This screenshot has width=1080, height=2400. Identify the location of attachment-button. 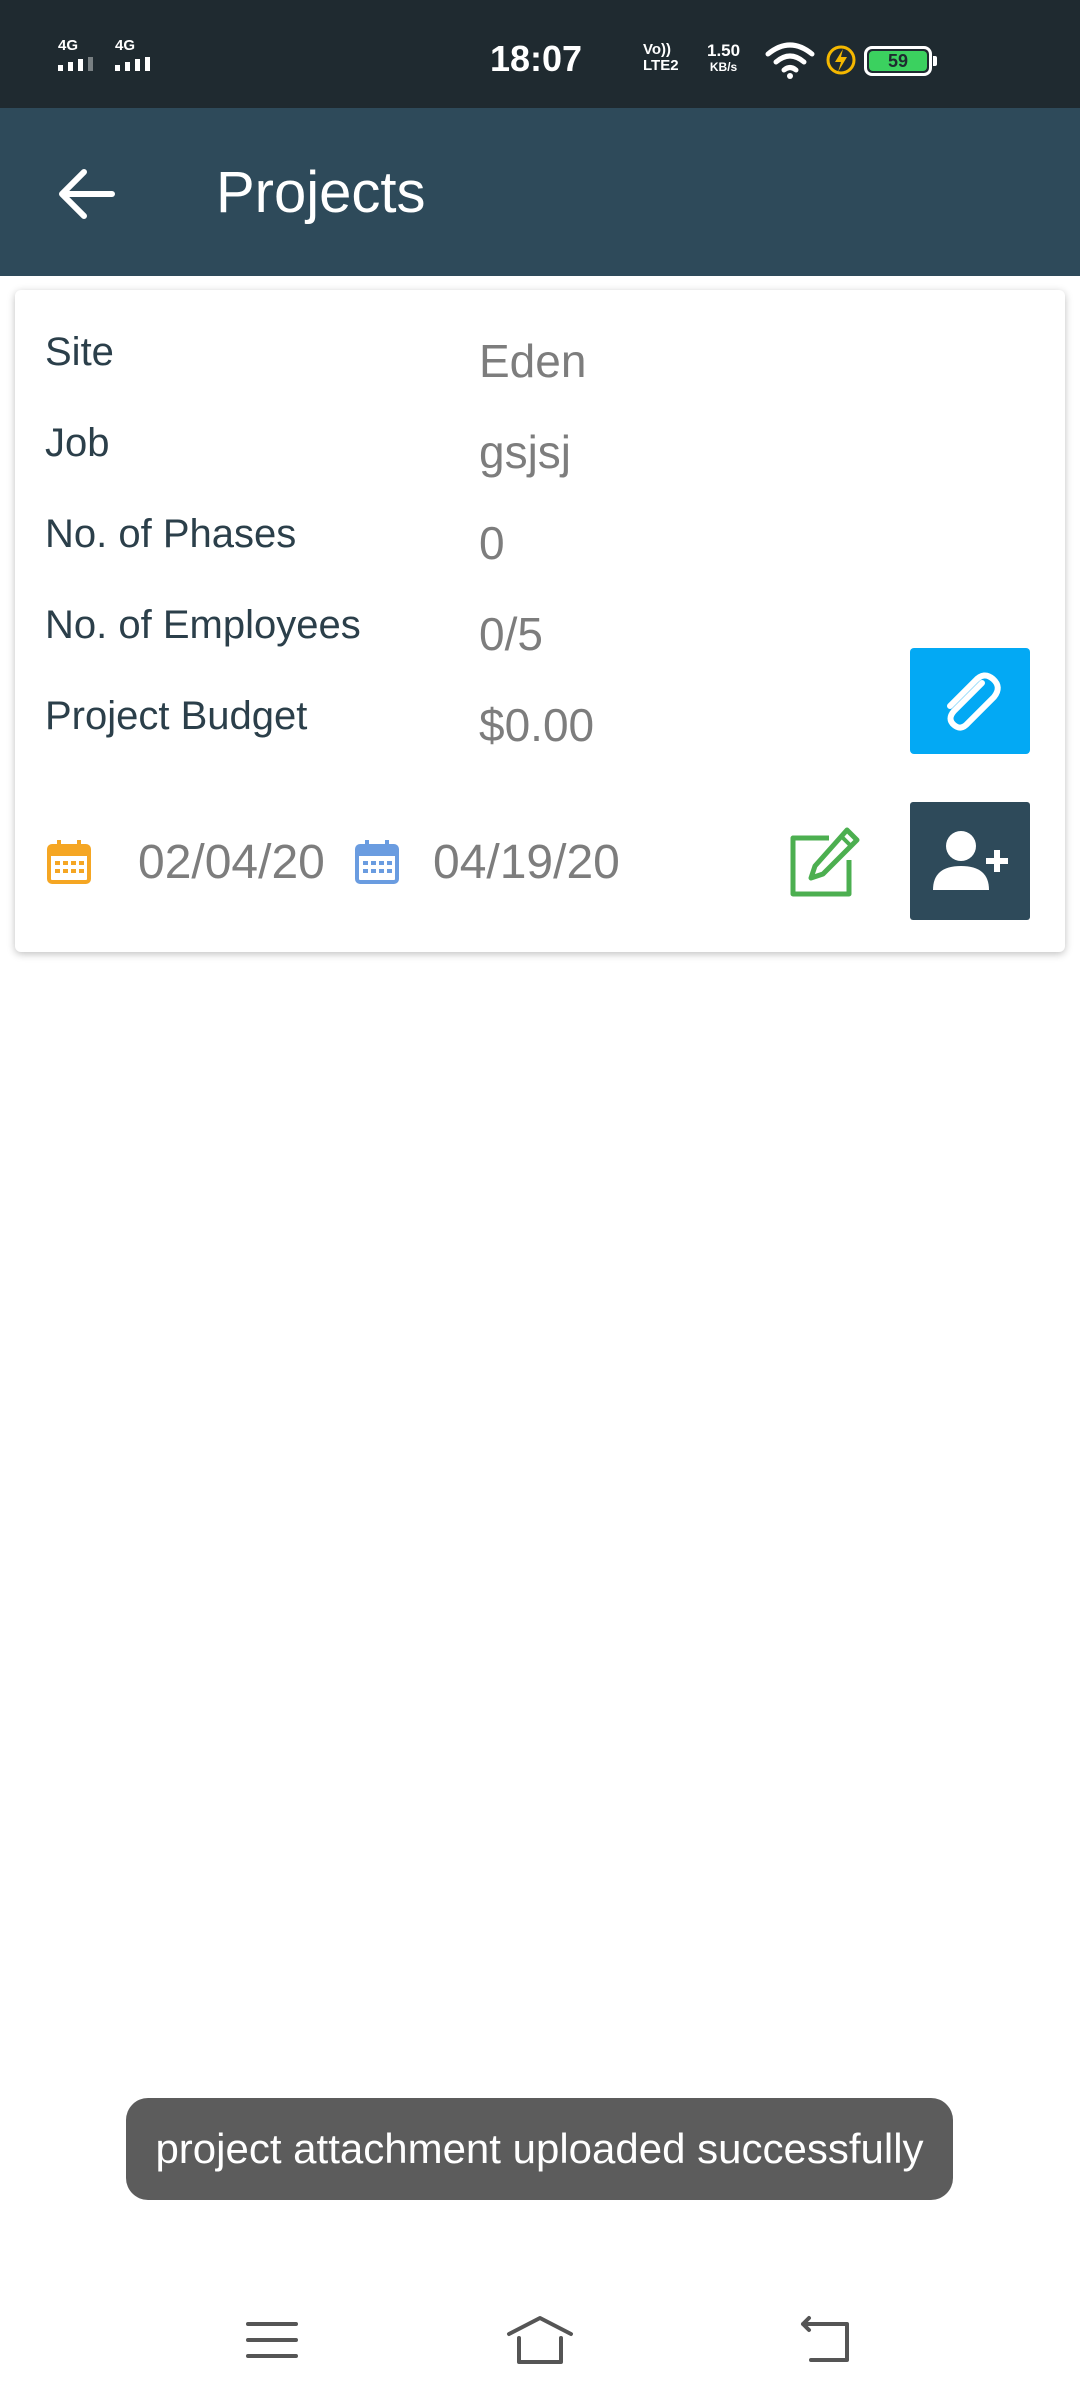
(970, 701).